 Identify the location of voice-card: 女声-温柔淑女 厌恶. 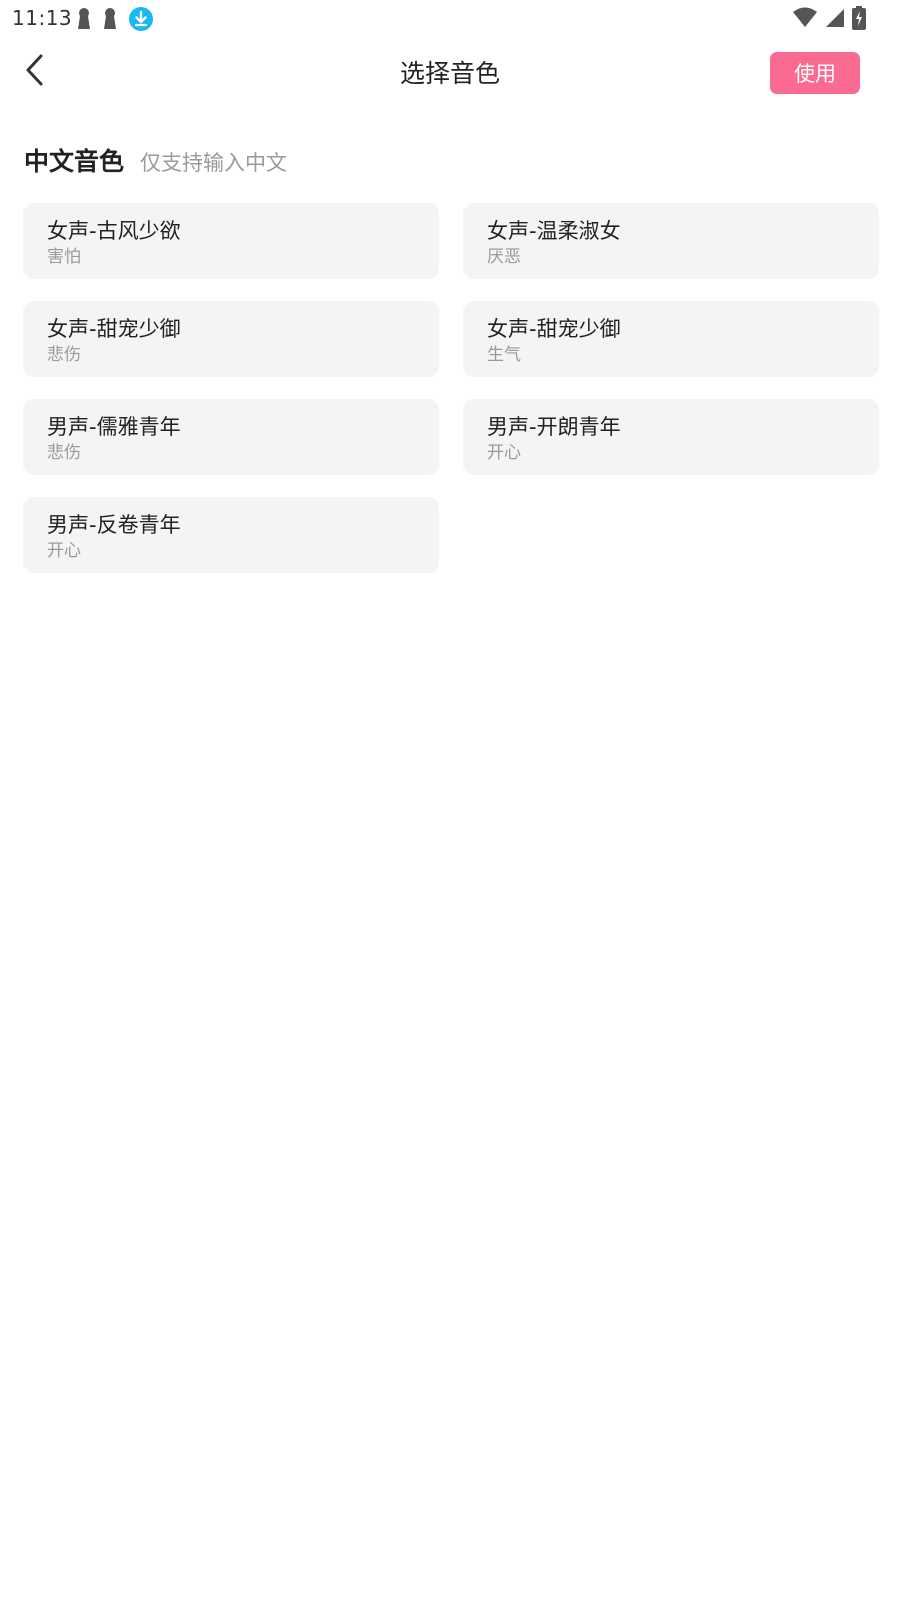
(671, 241).